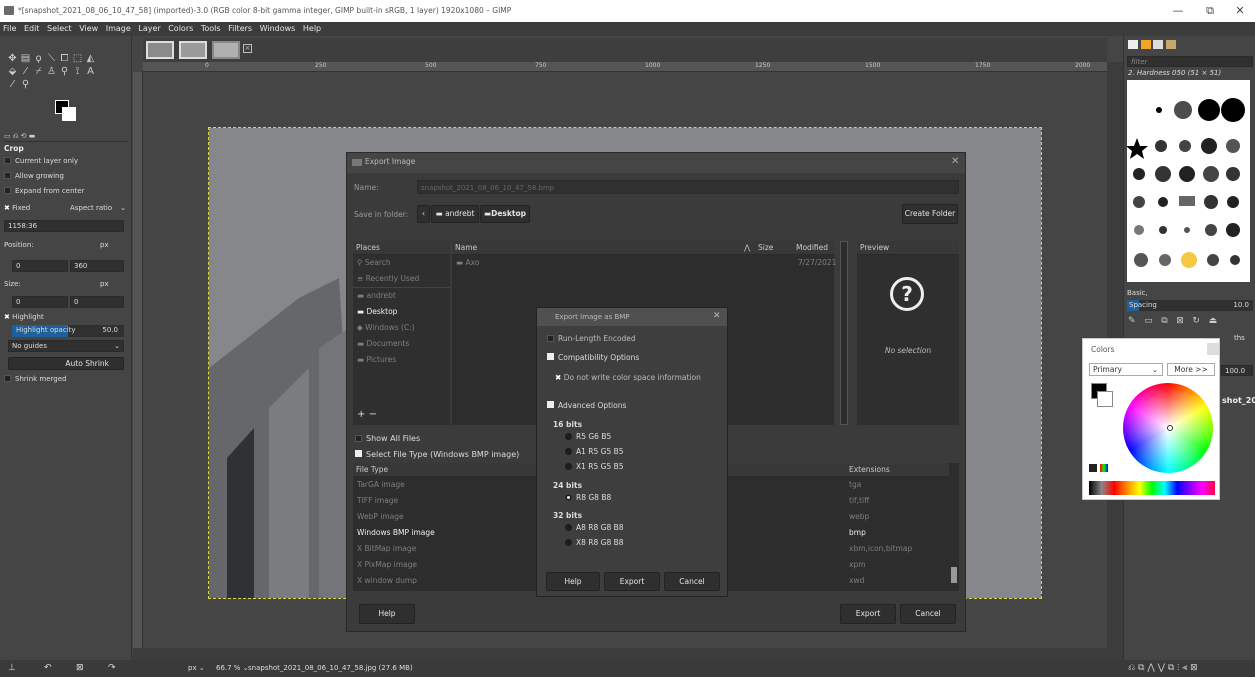 This screenshot has width=1255, height=677. I want to click on zoom-select: 66.7 % ⌄, so click(232, 668).